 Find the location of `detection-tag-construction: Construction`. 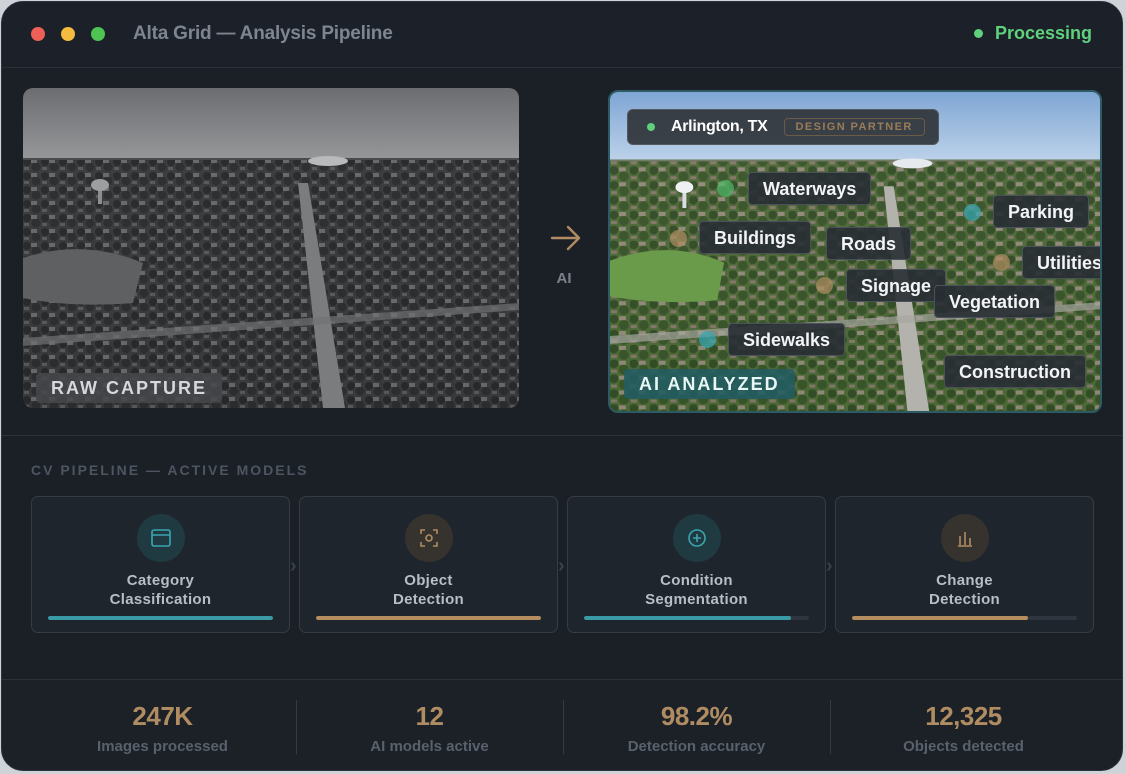

detection-tag-construction: Construction is located at coordinates (1015, 371).